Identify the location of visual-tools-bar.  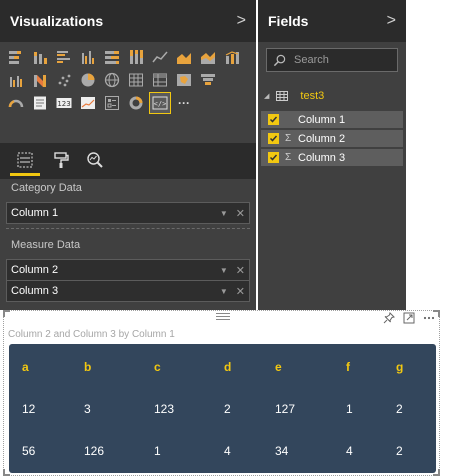
(128, 161).